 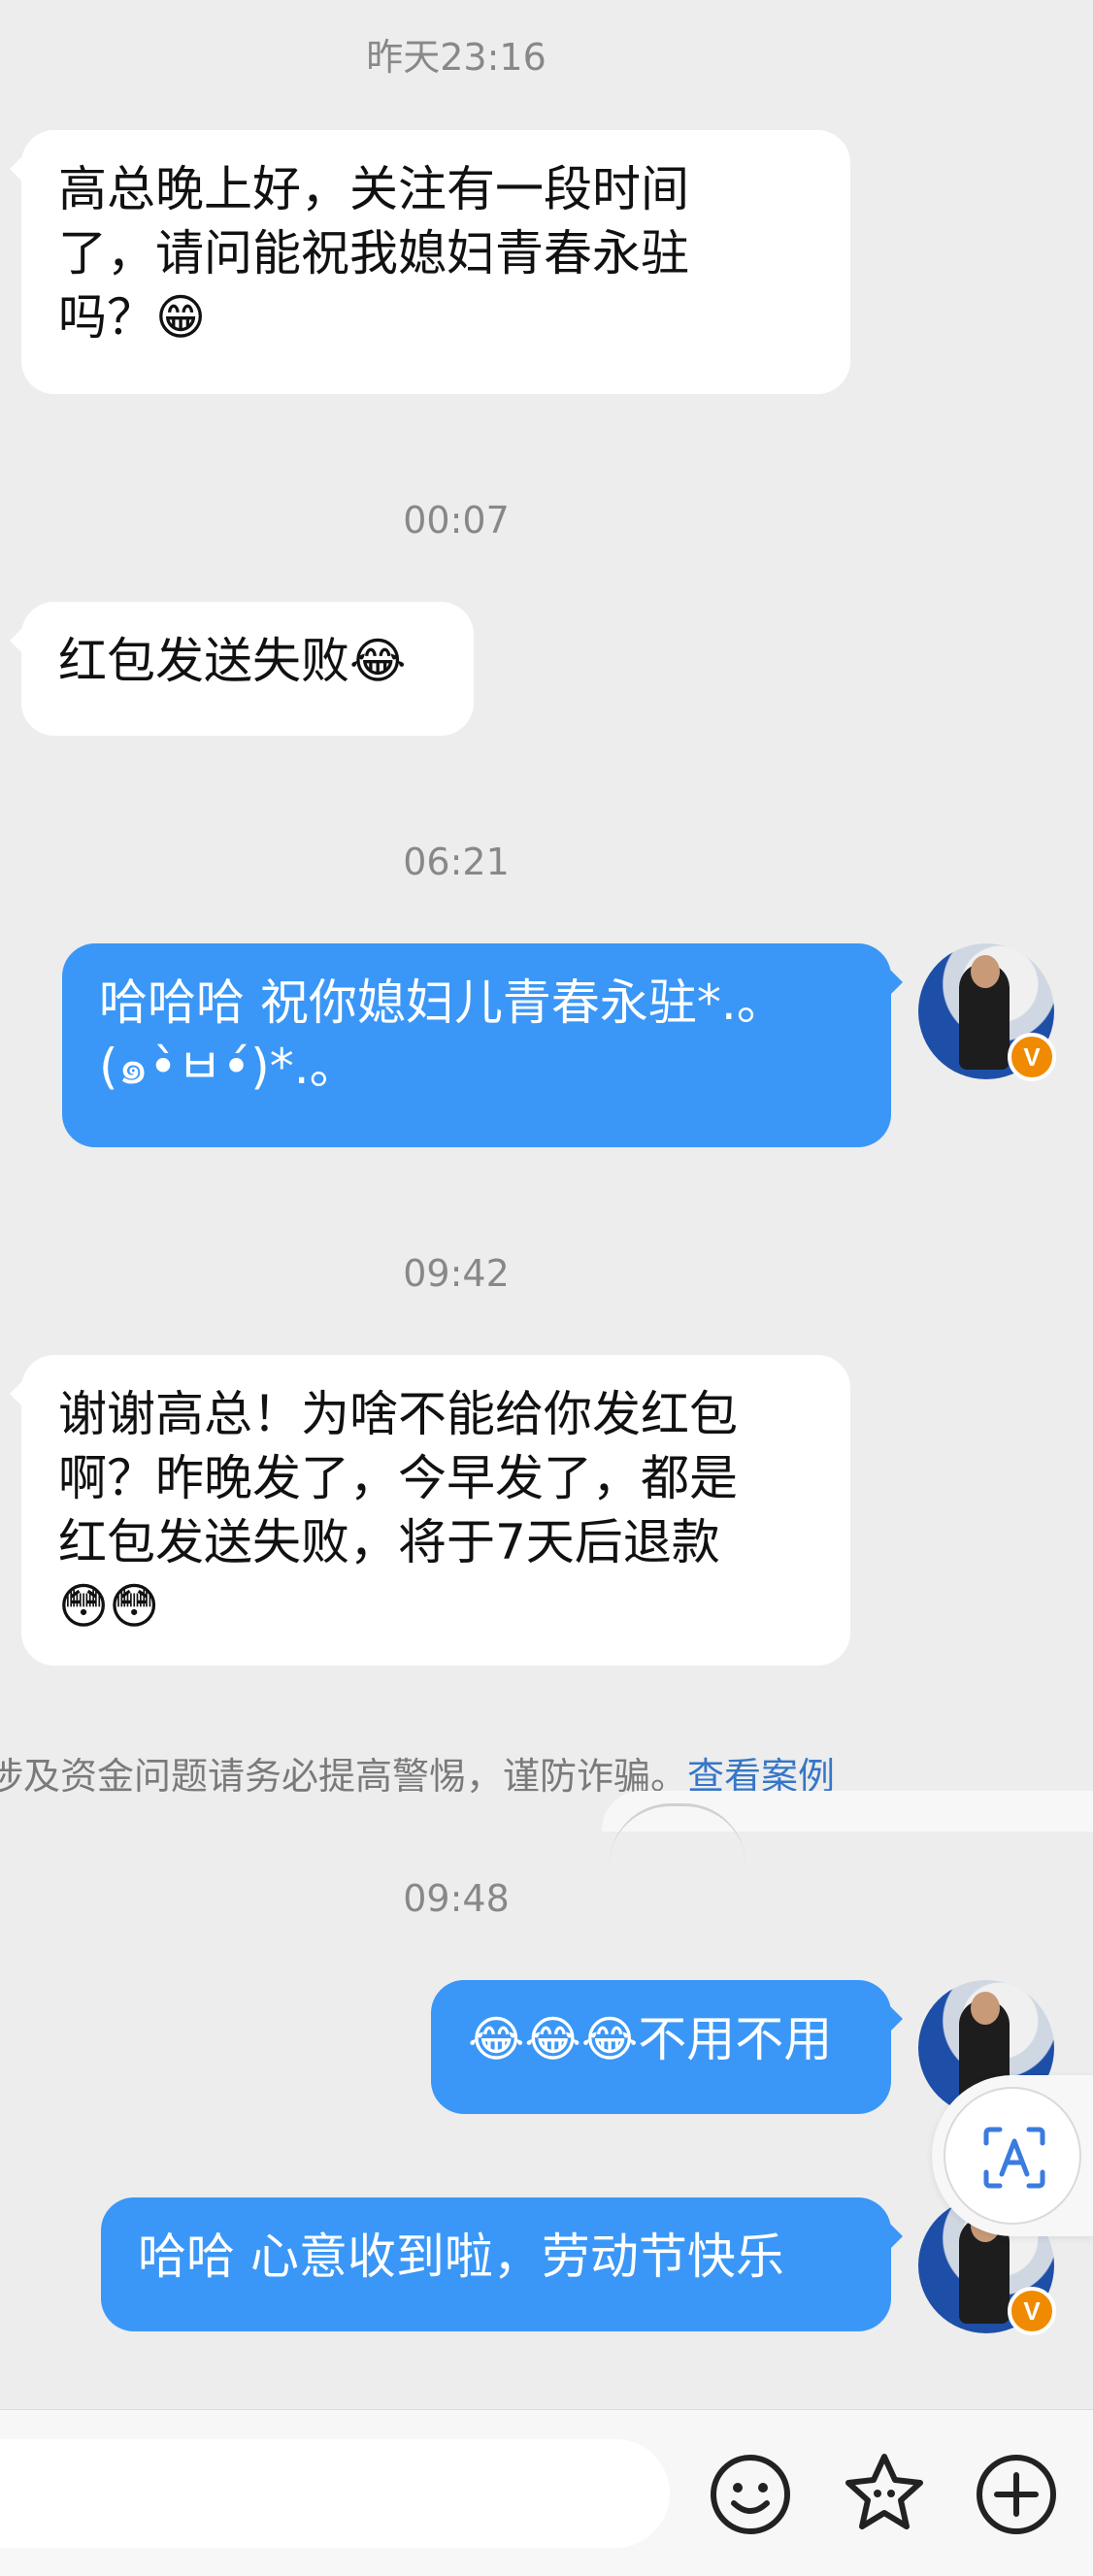 I want to click on message-line: (๑•̀ㅂ•́)*.。, so click(x=229, y=1067).